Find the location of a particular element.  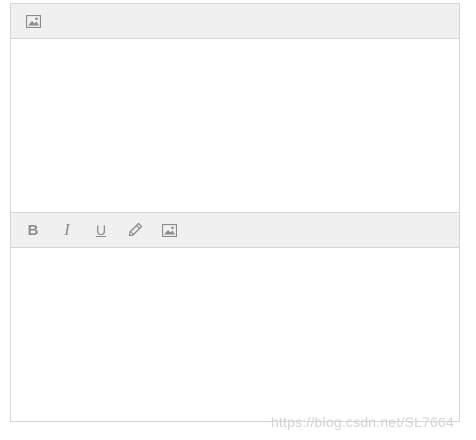

bold-icon: B is located at coordinates (33, 230).